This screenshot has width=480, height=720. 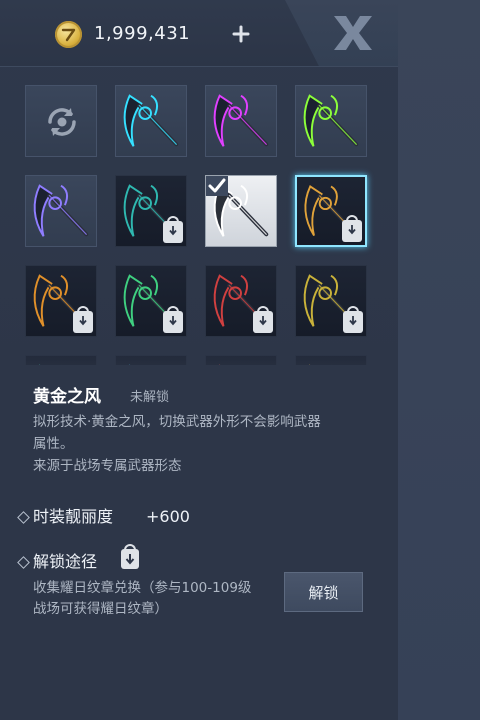 I want to click on description-line-2: 属性。, so click(x=53, y=444).